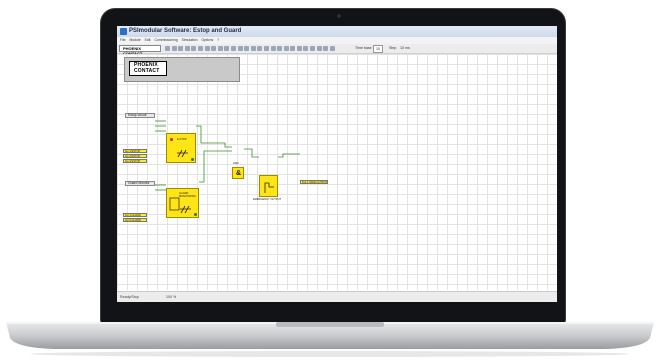  What do you see at coordinates (314, 182) in the screenshot?
I see `output-tag: Out 1 SAFE OUTPUT` at bounding box center [314, 182].